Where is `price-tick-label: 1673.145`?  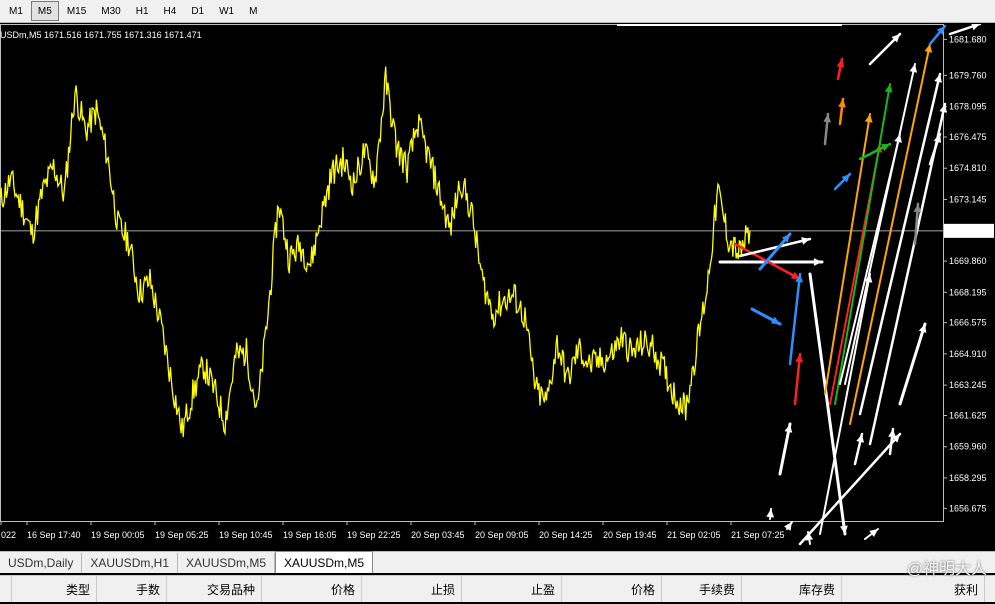 price-tick-label: 1673.145 is located at coordinates (968, 199).